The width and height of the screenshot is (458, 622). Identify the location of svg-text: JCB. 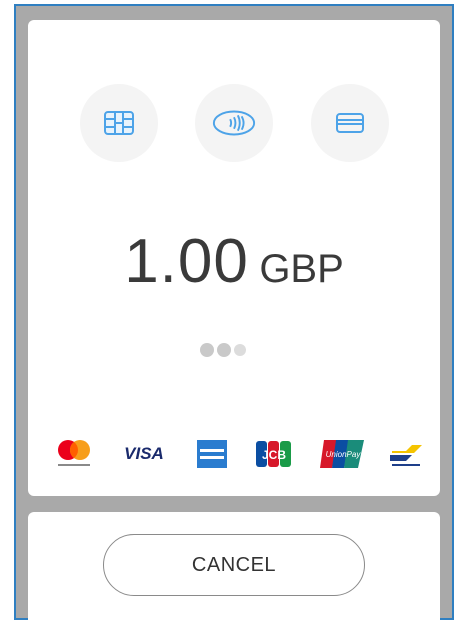
(274, 455).